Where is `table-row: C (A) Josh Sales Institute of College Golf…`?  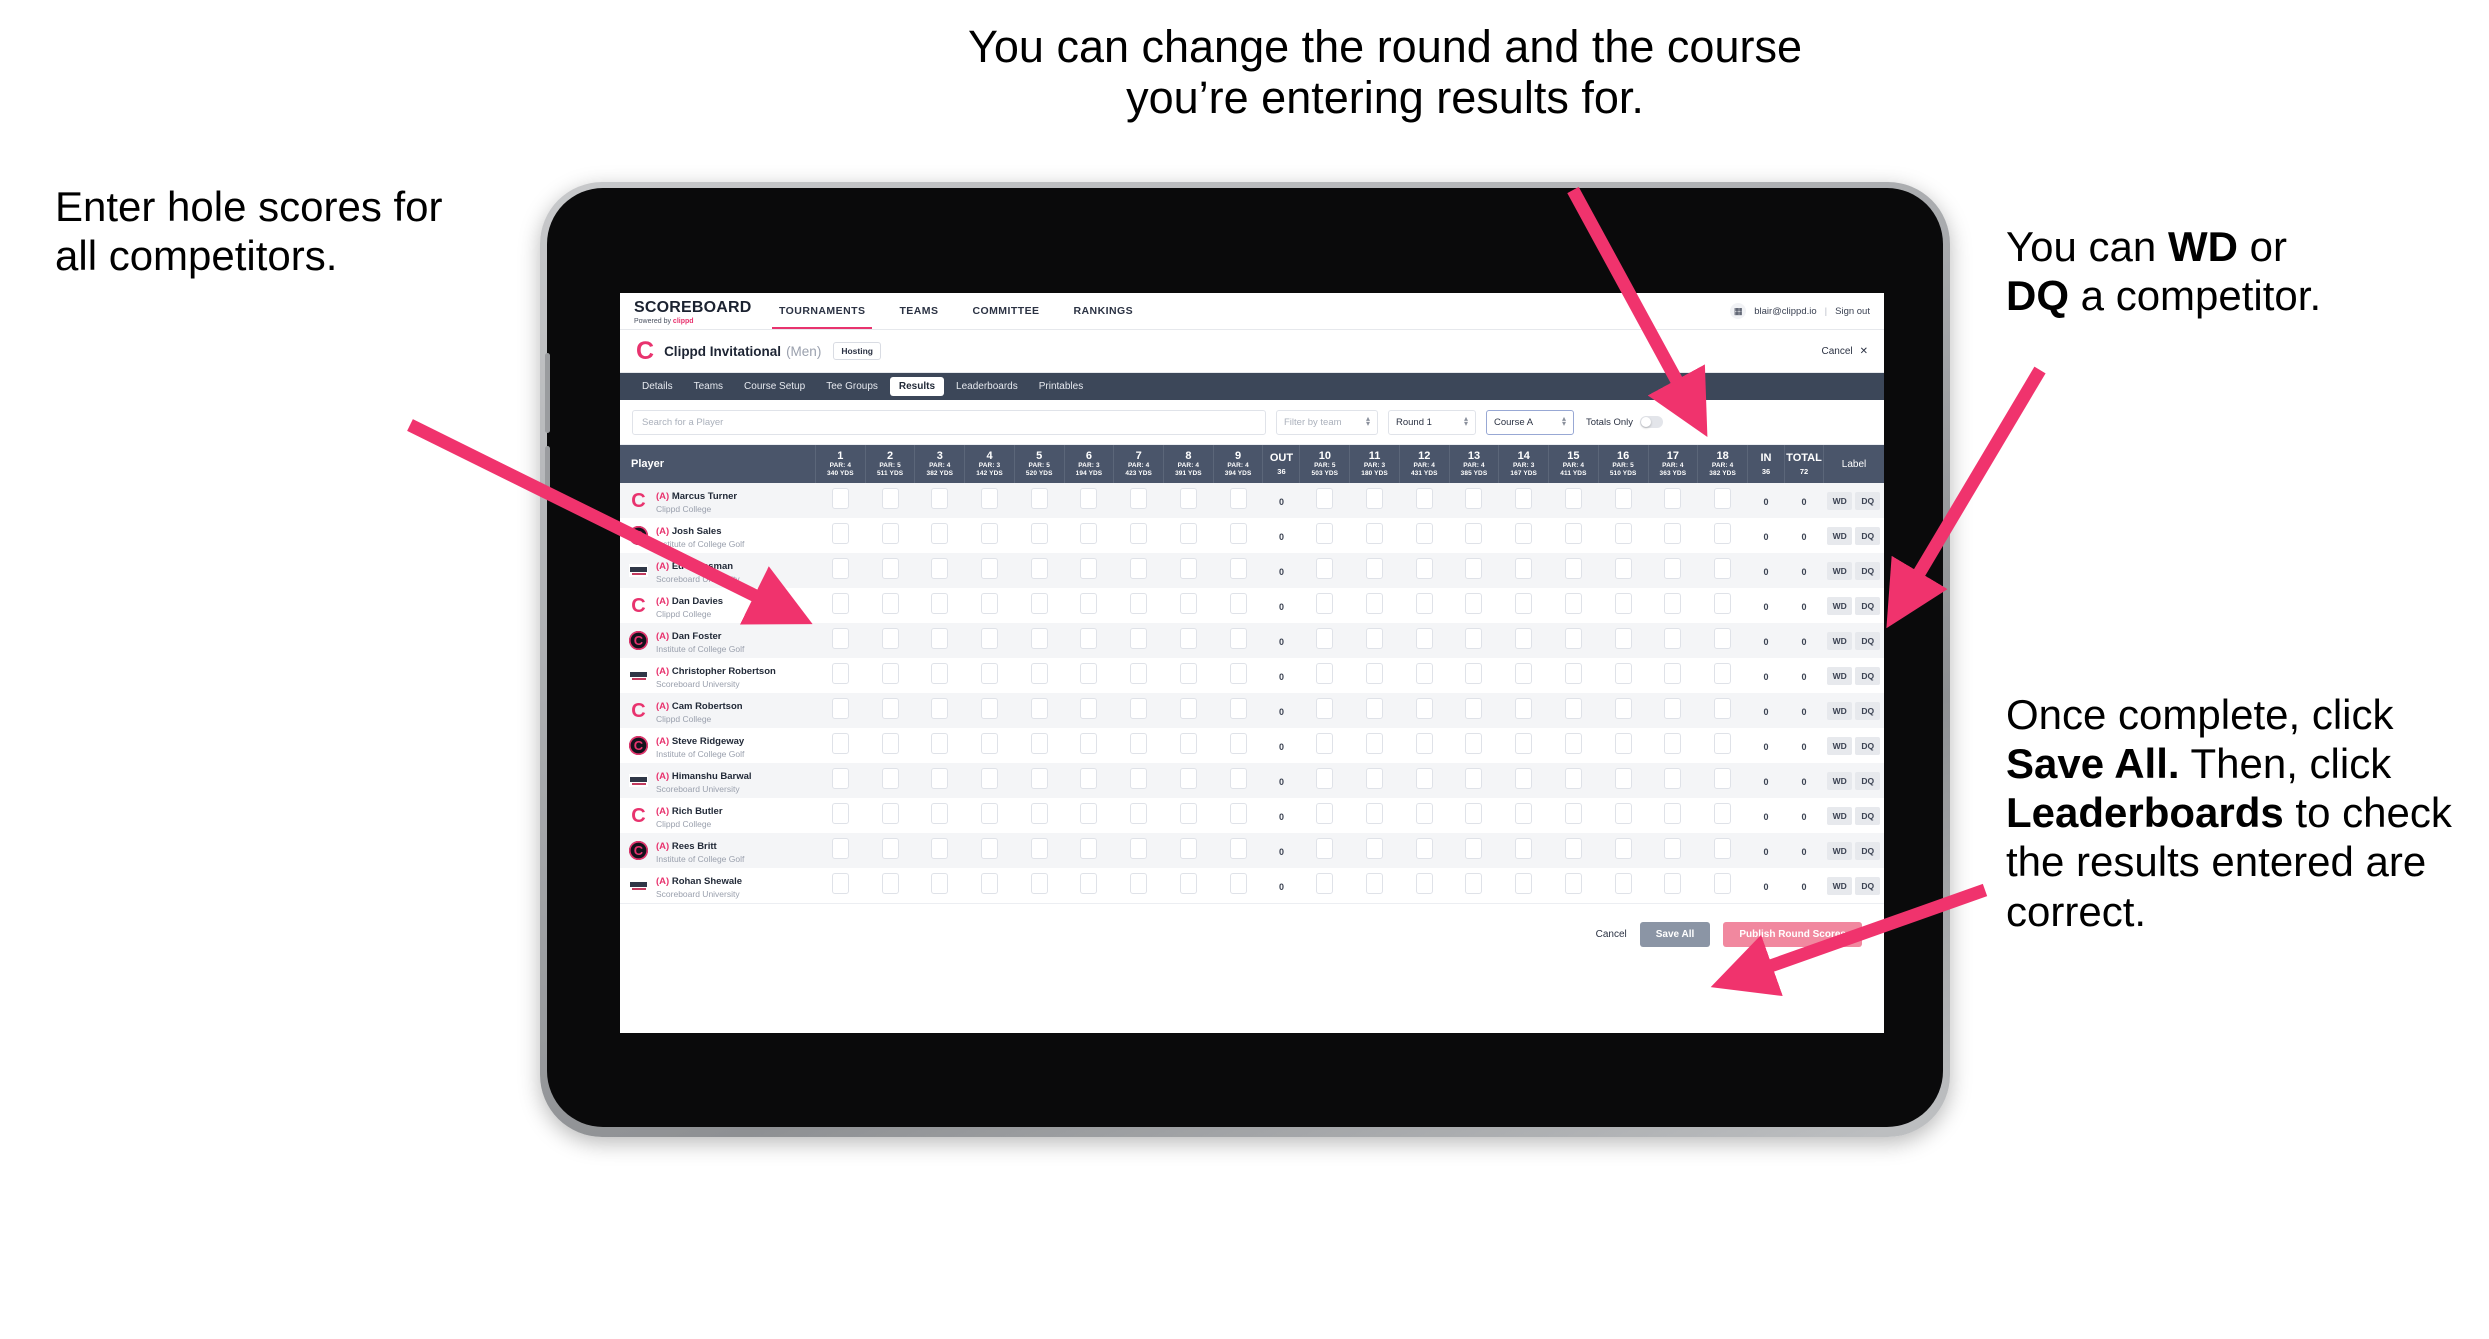 table-row: C (A) Josh Sales Institute of College Golf… is located at coordinates (1252, 535).